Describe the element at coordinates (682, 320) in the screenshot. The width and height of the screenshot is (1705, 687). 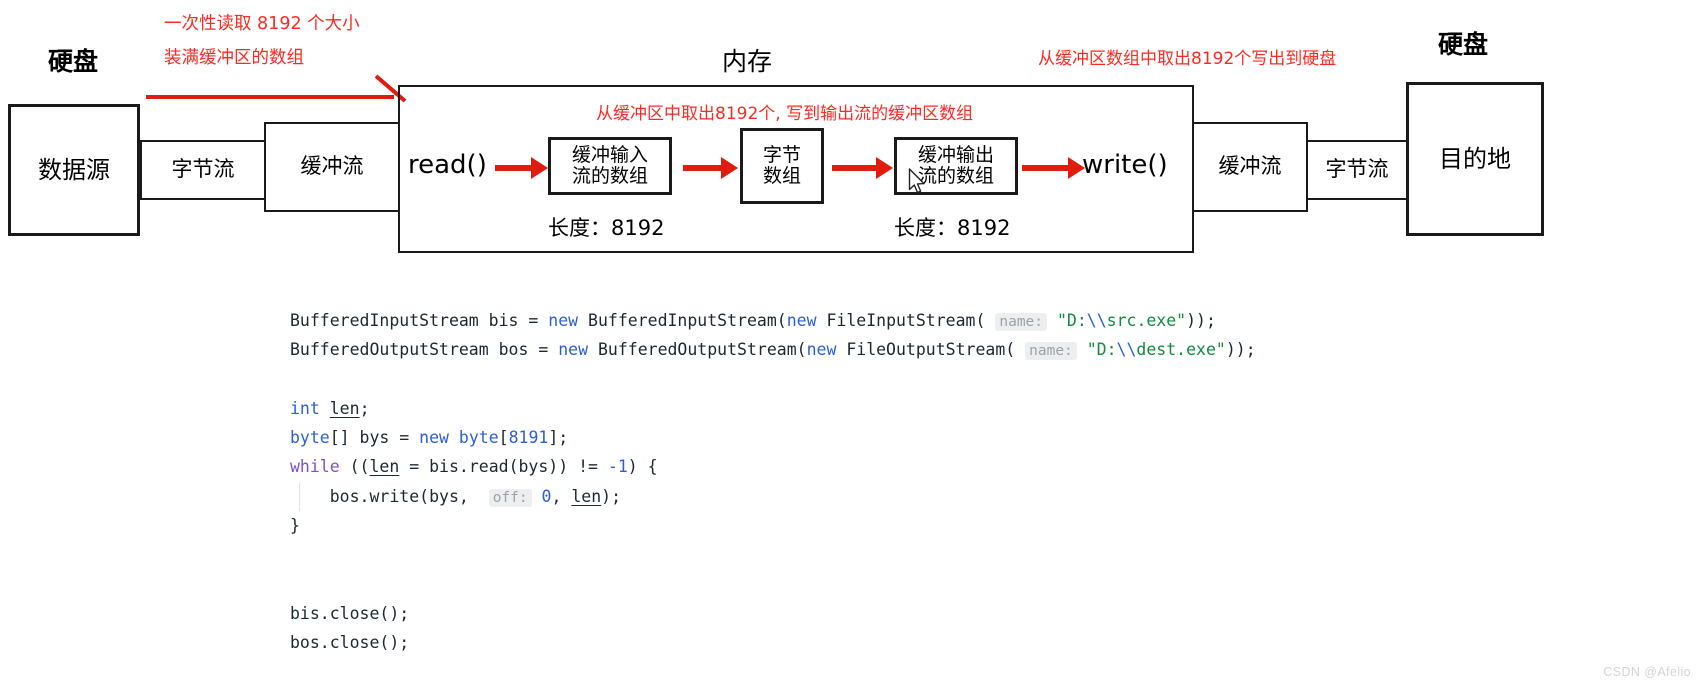
I see `code-token: BufferedInputStream(` at that location.